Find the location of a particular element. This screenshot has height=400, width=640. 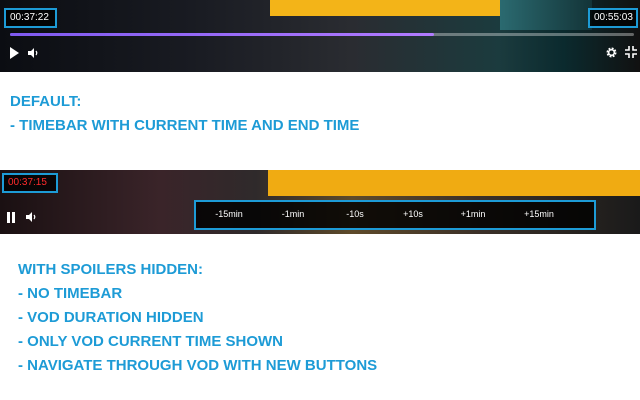

play-icon is located at coordinates (14, 54).